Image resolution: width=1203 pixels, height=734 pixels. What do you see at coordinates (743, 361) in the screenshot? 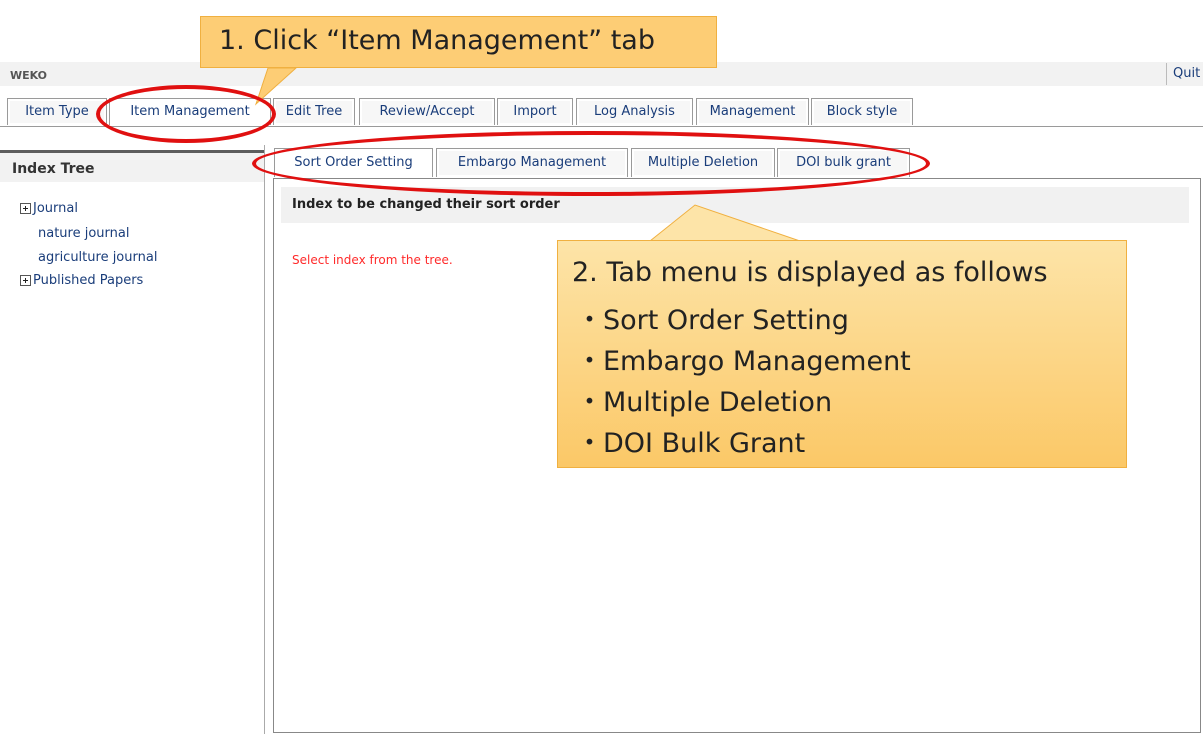
I see `annotation-step2-item: ・Embargo Management` at bounding box center [743, 361].